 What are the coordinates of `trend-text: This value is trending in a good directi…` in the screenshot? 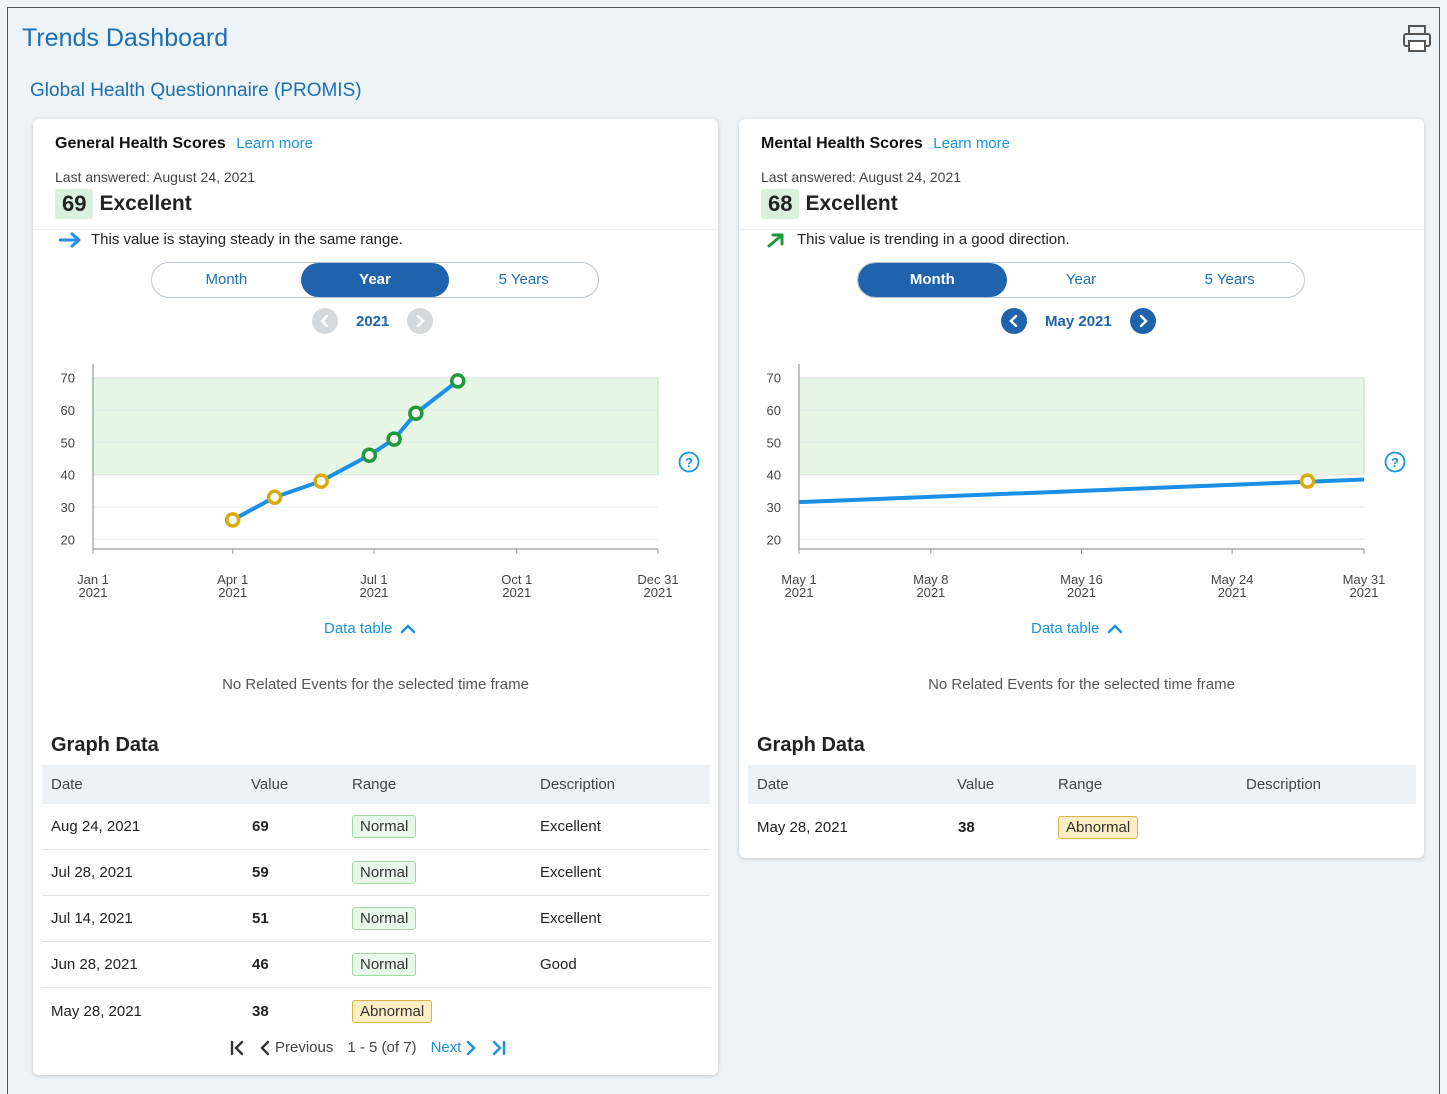 It's located at (933, 239).